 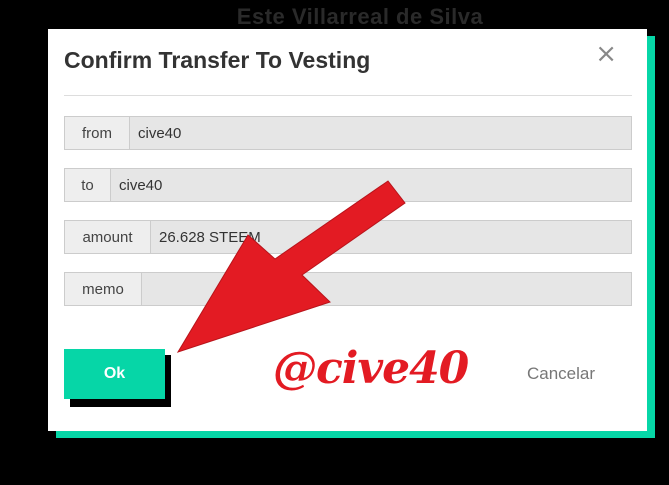 I want to click on from-label: from, so click(x=97, y=133).